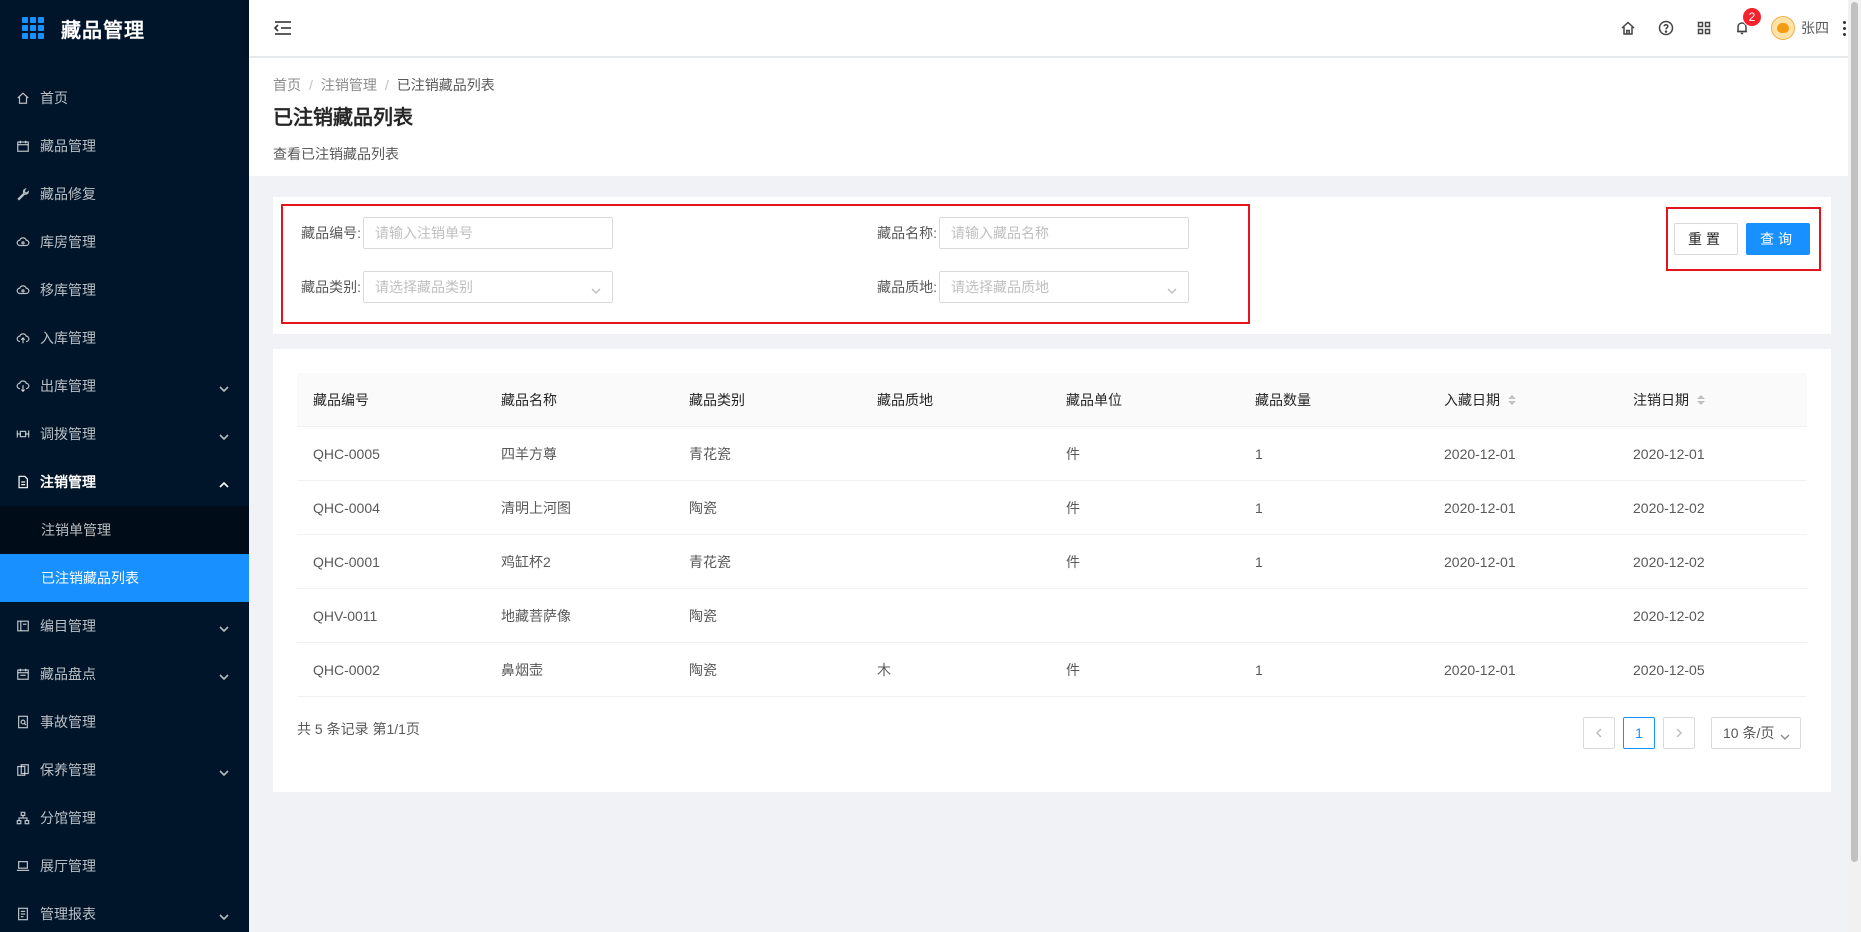 The width and height of the screenshot is (1861, 932). What do you see at coordinates (536, 507) in the screenshot?
I see `table-cell: 清明上河图` at bounding box center [536, 507].